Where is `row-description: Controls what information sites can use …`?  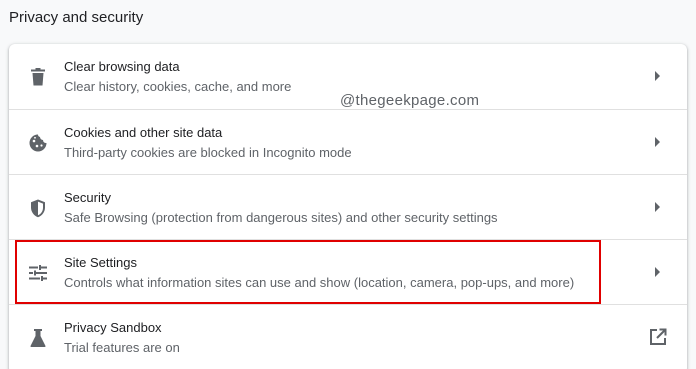 row-description: Controls what information sites can use … is located at coordinates (319, 282).